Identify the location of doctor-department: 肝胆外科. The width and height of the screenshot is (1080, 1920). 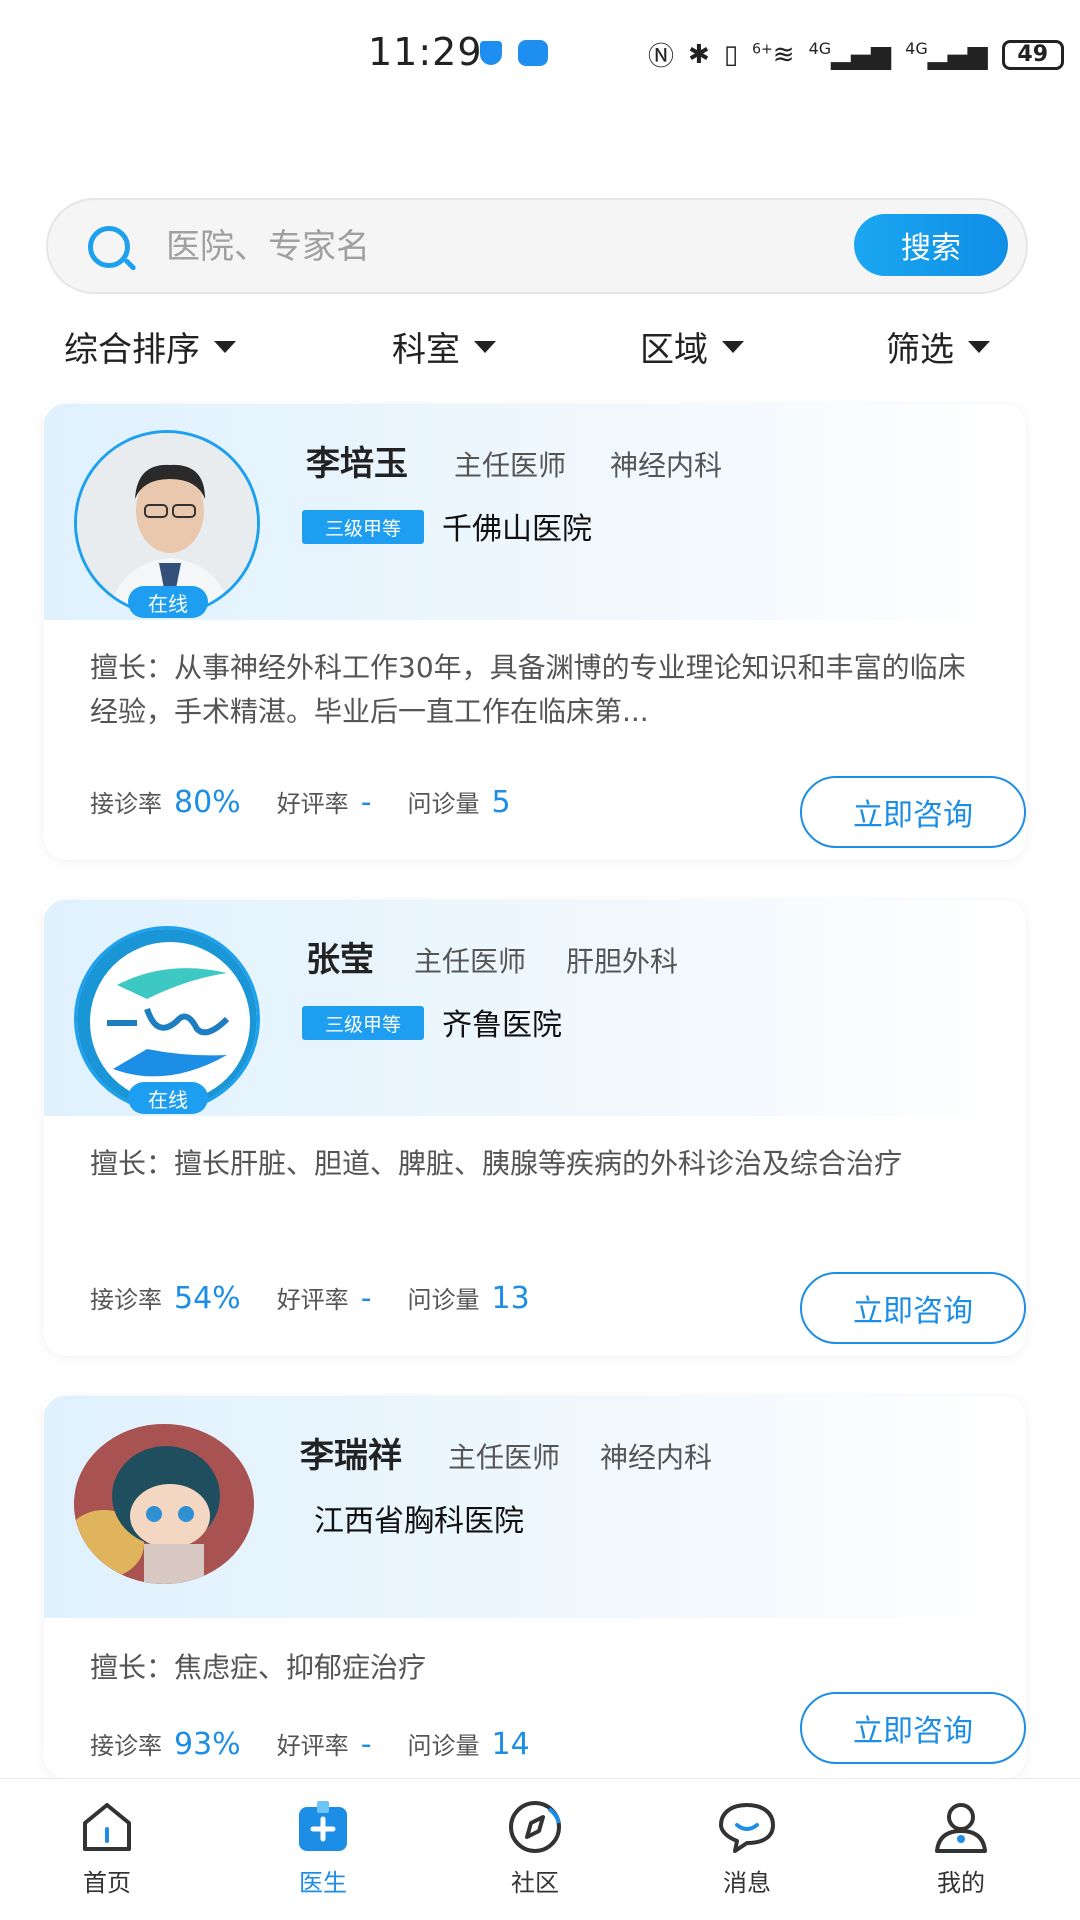
(622, 961).